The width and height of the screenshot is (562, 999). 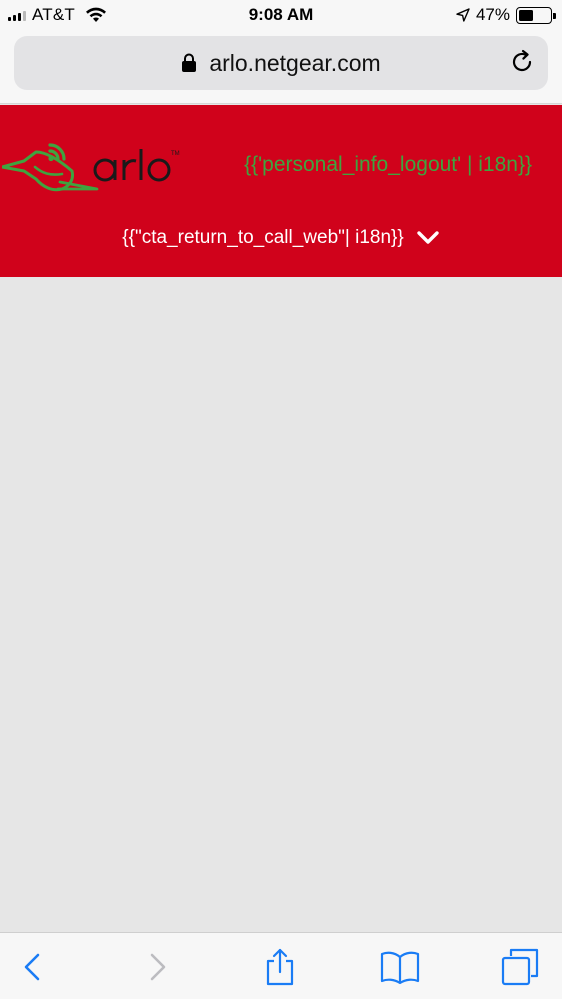 What do you see at coordinates (189, 62) in the screenshot?
I see `lock-icon` at bounding box center [189, 62].